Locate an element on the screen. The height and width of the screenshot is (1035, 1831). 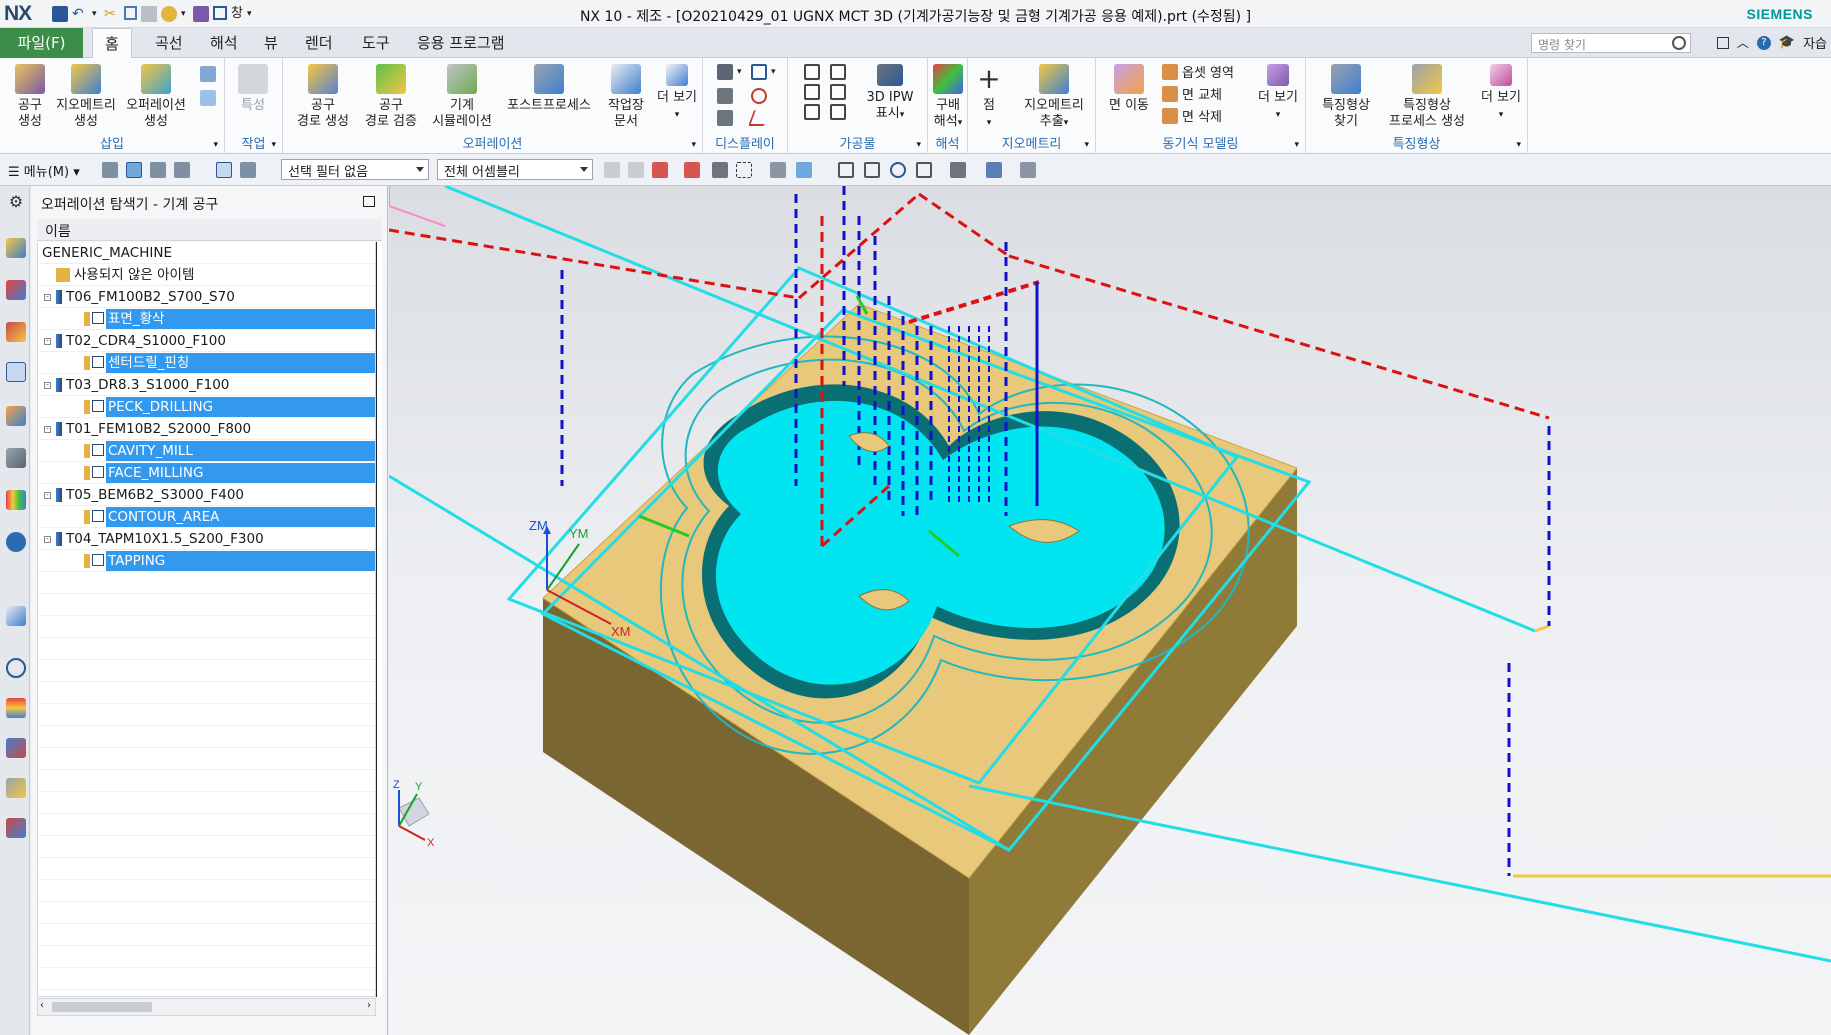
scrollbar-thumb is located at coordinates (102, 1007).